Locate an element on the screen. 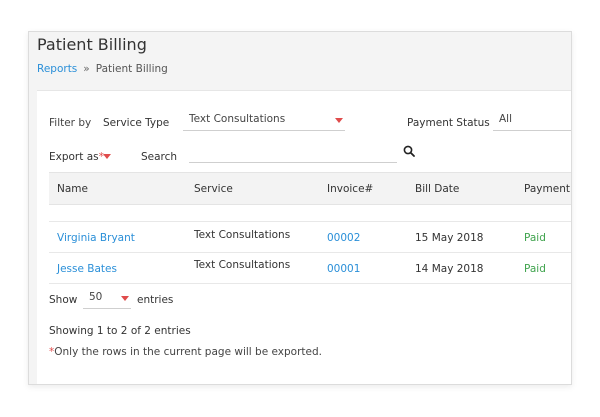  page-title: Patient Billing is located at coordinates (92, 44).